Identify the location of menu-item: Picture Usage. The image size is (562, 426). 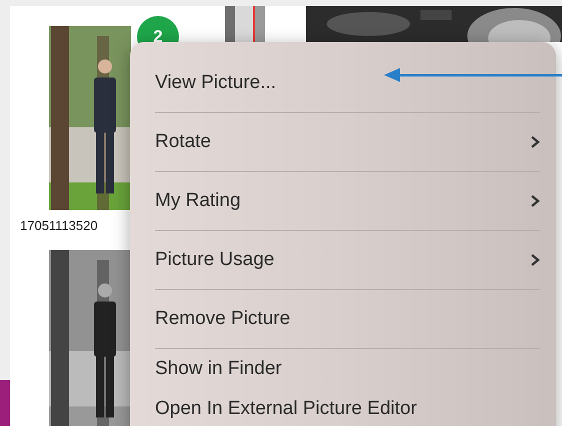
(347, 260).